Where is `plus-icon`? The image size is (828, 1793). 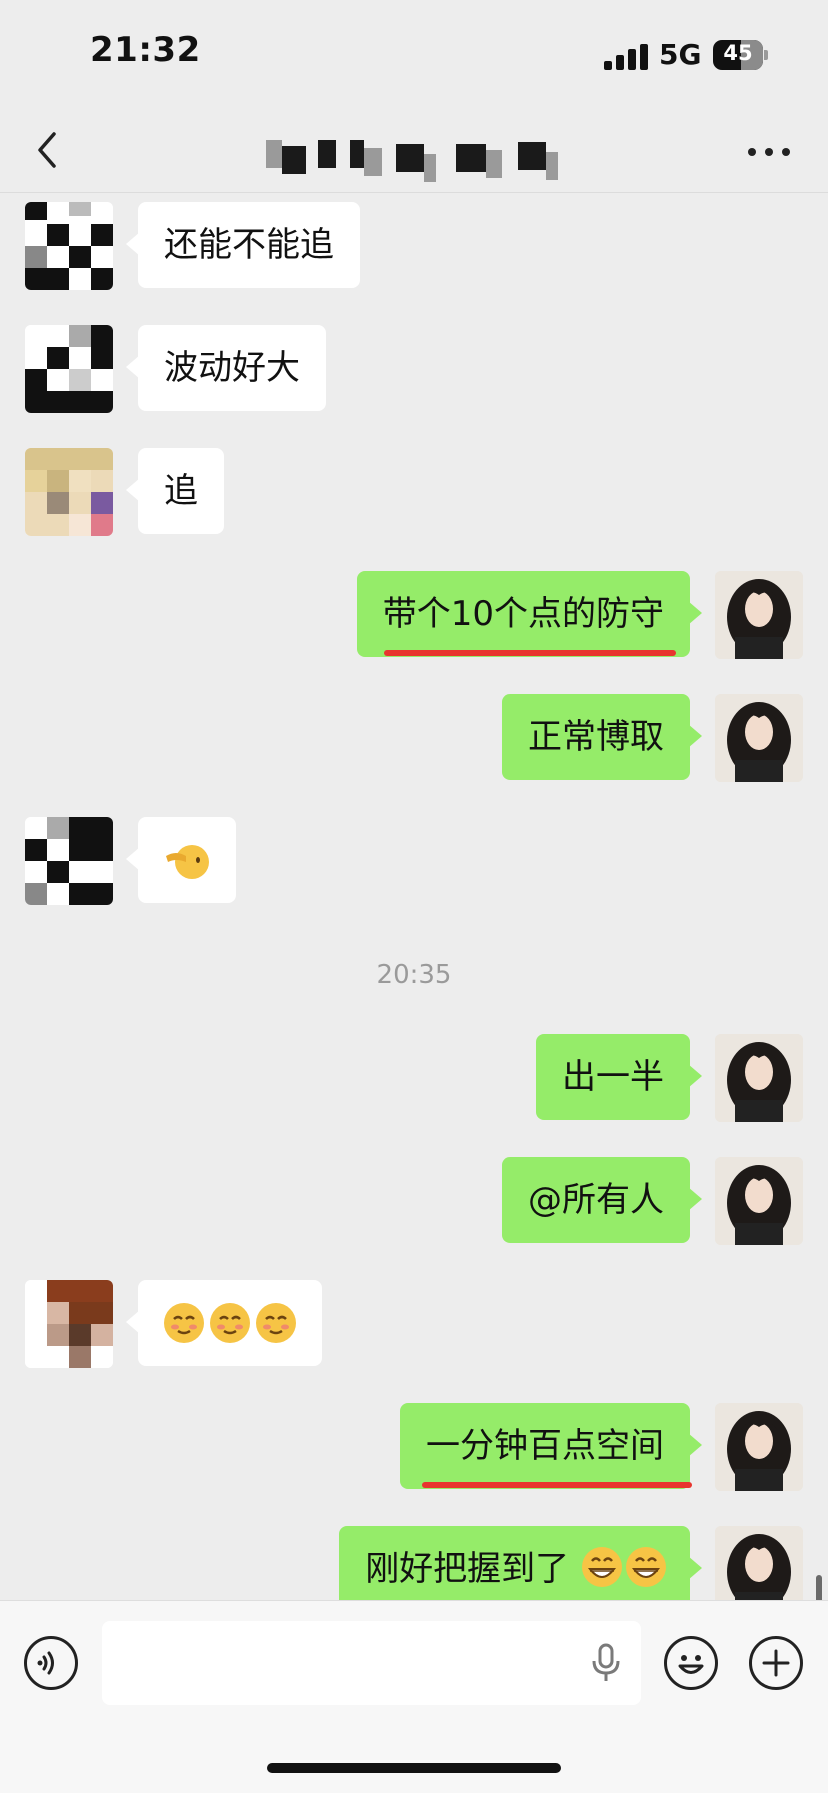
plus-icon is located at coordinates (776, 1663).